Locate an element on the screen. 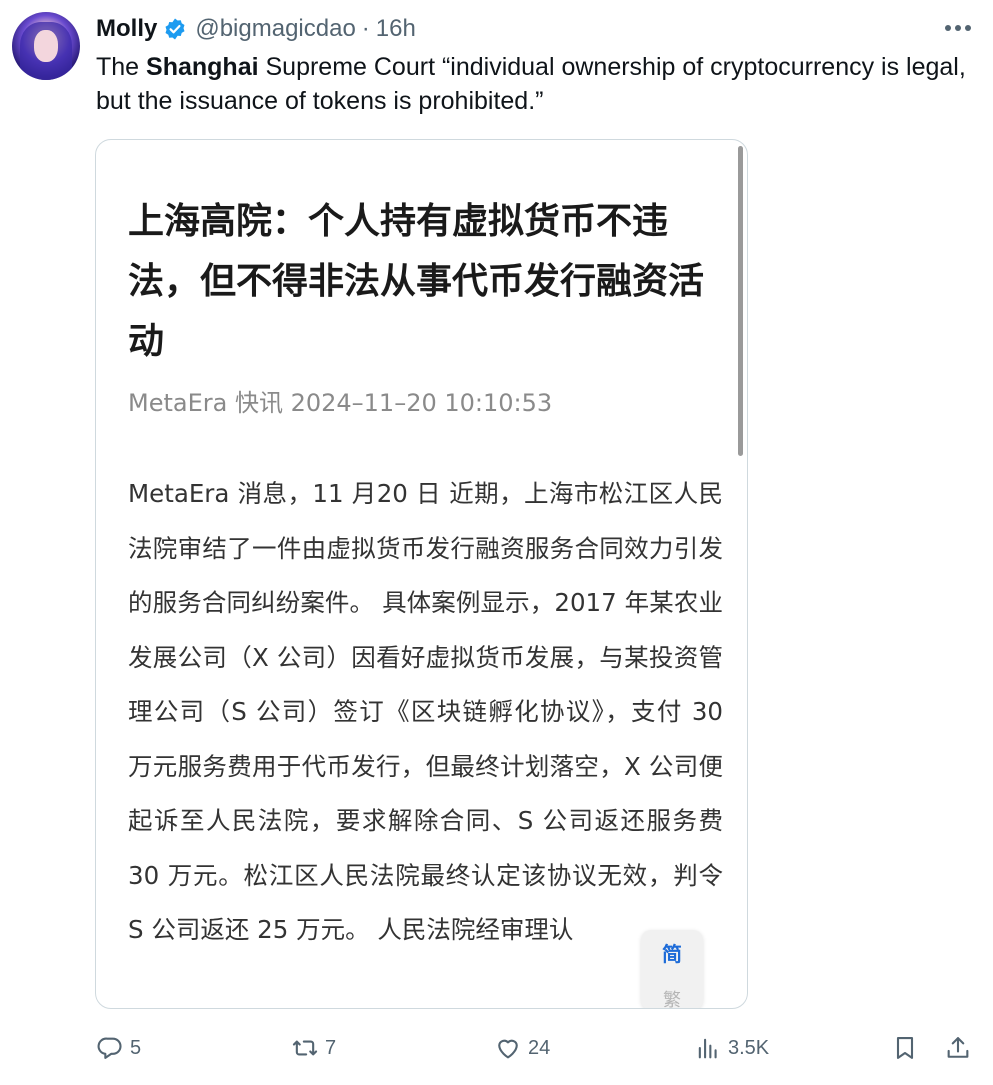 The height and width of the screenshot is (1085, 993). simplified-label: 简 is located at coordinates (672, 954).